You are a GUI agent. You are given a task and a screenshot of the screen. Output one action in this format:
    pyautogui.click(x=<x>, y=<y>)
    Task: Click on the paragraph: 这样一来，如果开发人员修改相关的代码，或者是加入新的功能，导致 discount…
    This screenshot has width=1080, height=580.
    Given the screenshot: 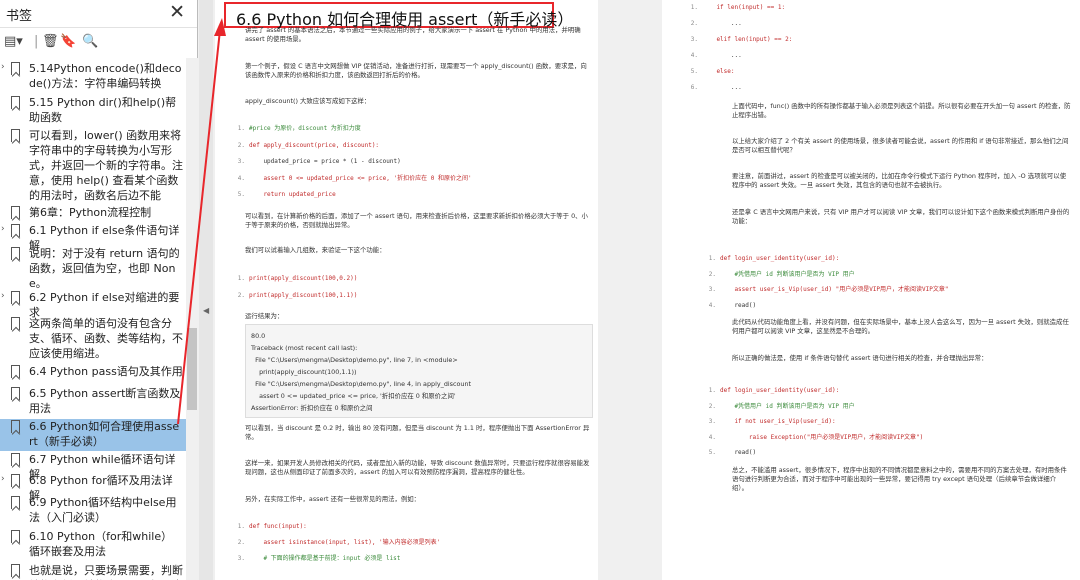 What is the action you would take?
    pyautogui.click(x=417, y=467)
    